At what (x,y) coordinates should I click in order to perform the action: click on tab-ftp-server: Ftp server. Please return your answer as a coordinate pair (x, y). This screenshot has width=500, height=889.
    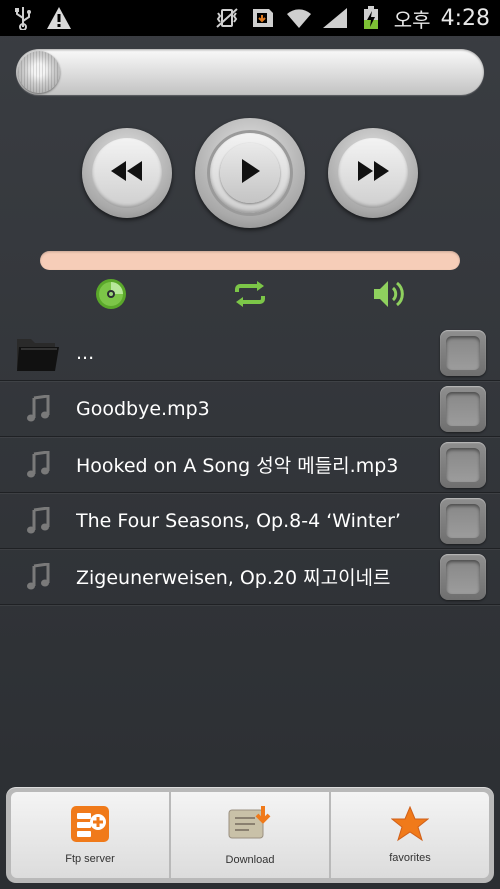
    Looking at the image, I should click on (90, 835).